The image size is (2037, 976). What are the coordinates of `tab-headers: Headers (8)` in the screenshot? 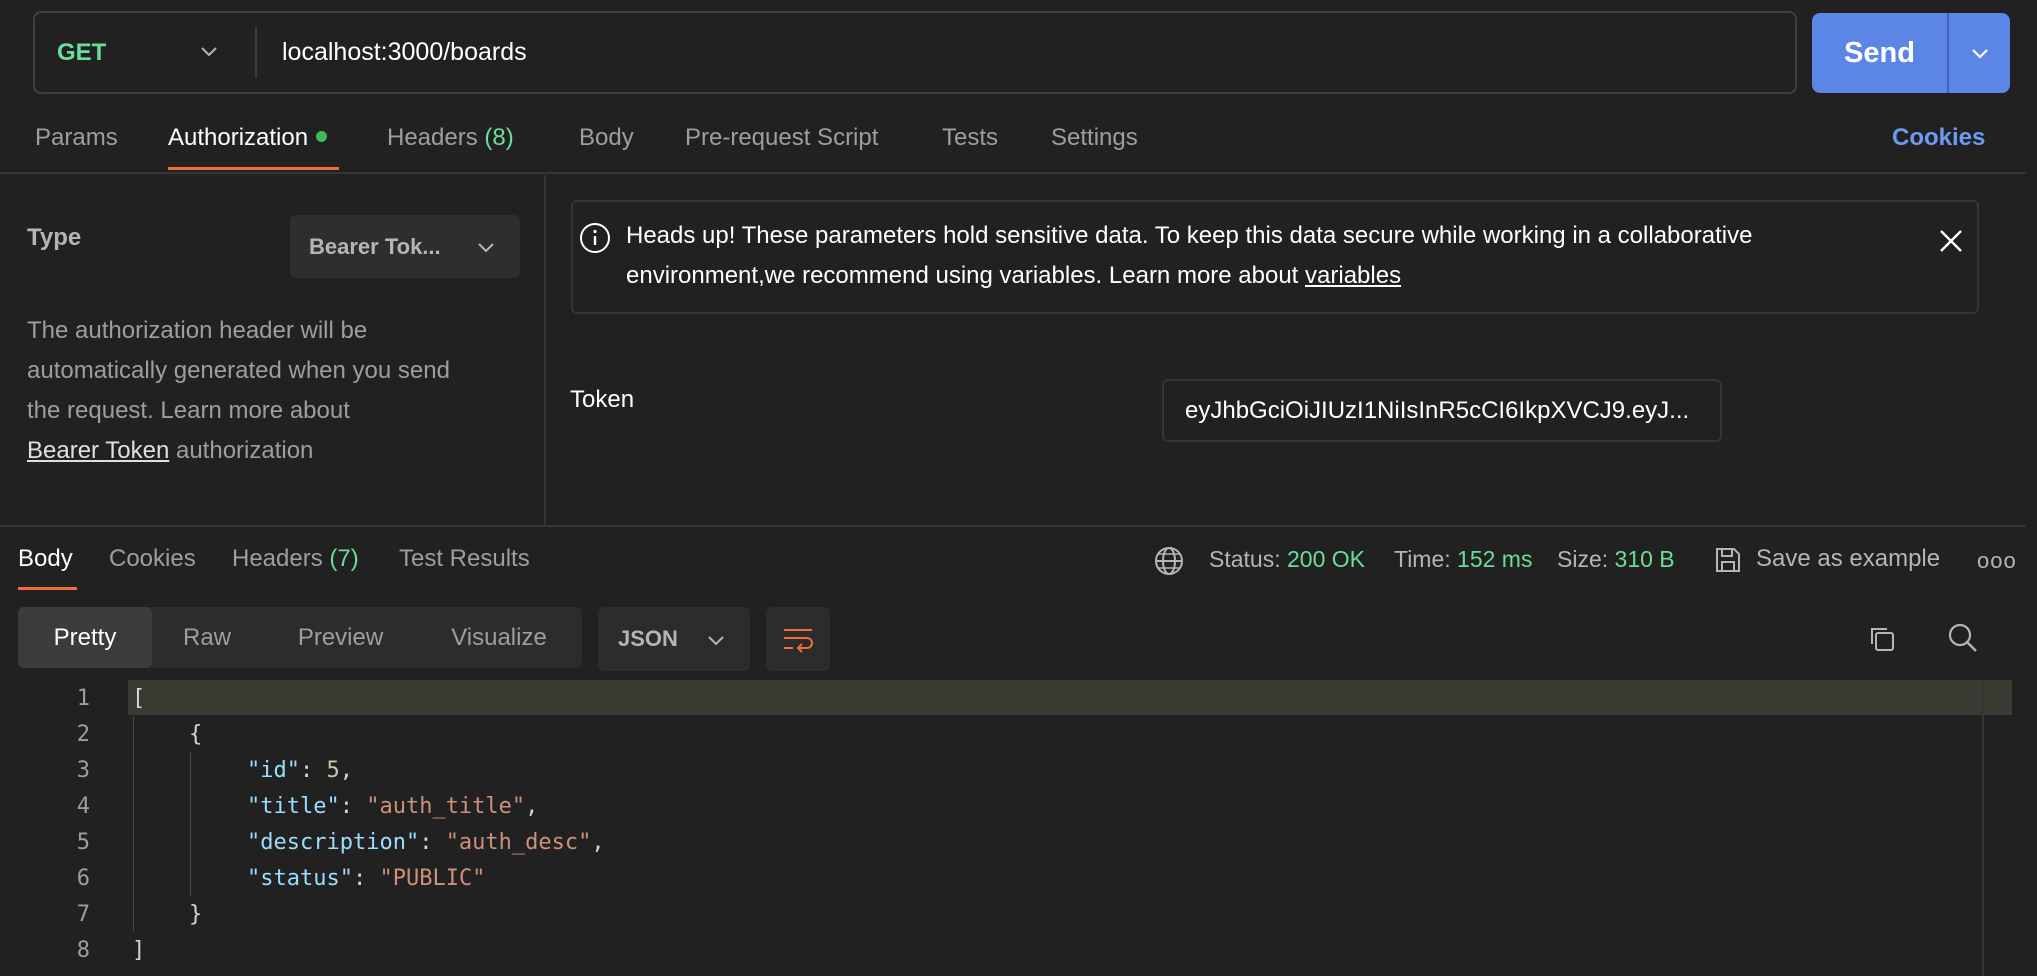 It's located at (450, 144).